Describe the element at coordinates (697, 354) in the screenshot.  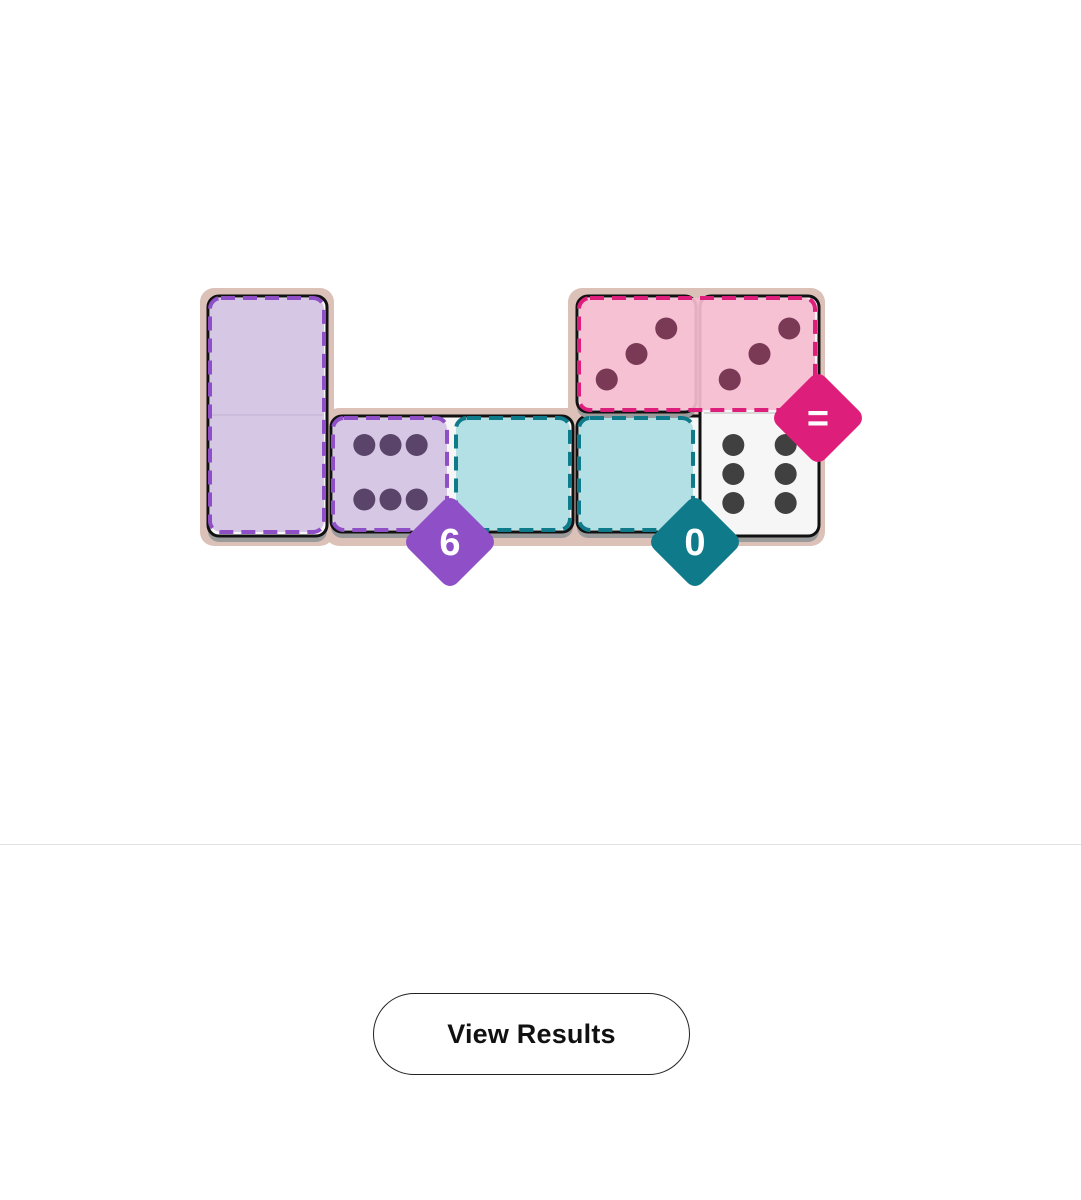
I see `region-pink-area` at that location.